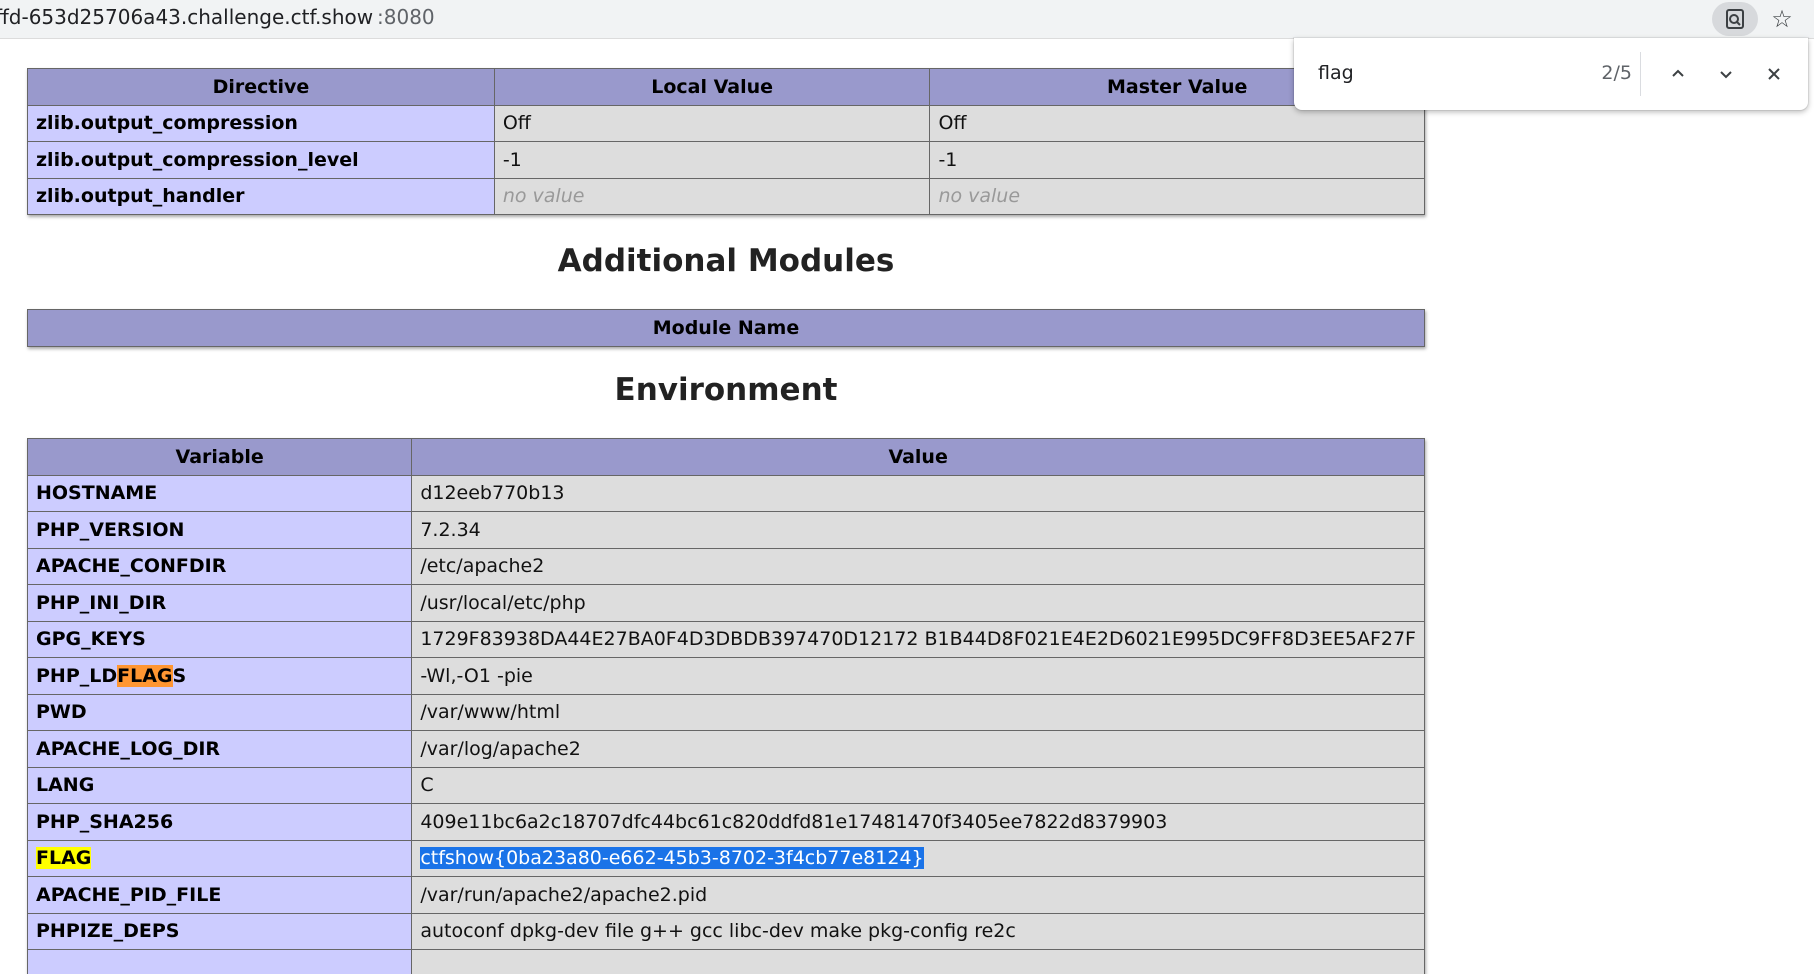 The image size is (1814, 974). I want to click on table-row, so click(725, 961).